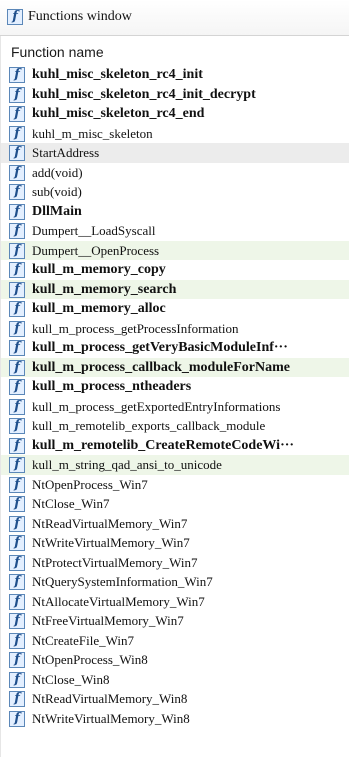 Image resolution: width=349 pixels, height=757 pixels. What do you see at coordinates (175, 289) in the screenshot?
I see `function-row: f kull_m_memory_search` at bounding box center [175, 289].